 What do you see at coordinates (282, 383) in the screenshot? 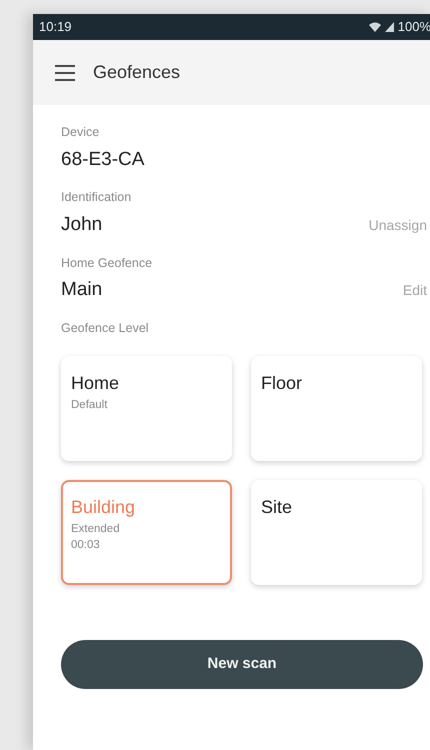
I see `level-name: Floor` at bounding box center [282, 383].